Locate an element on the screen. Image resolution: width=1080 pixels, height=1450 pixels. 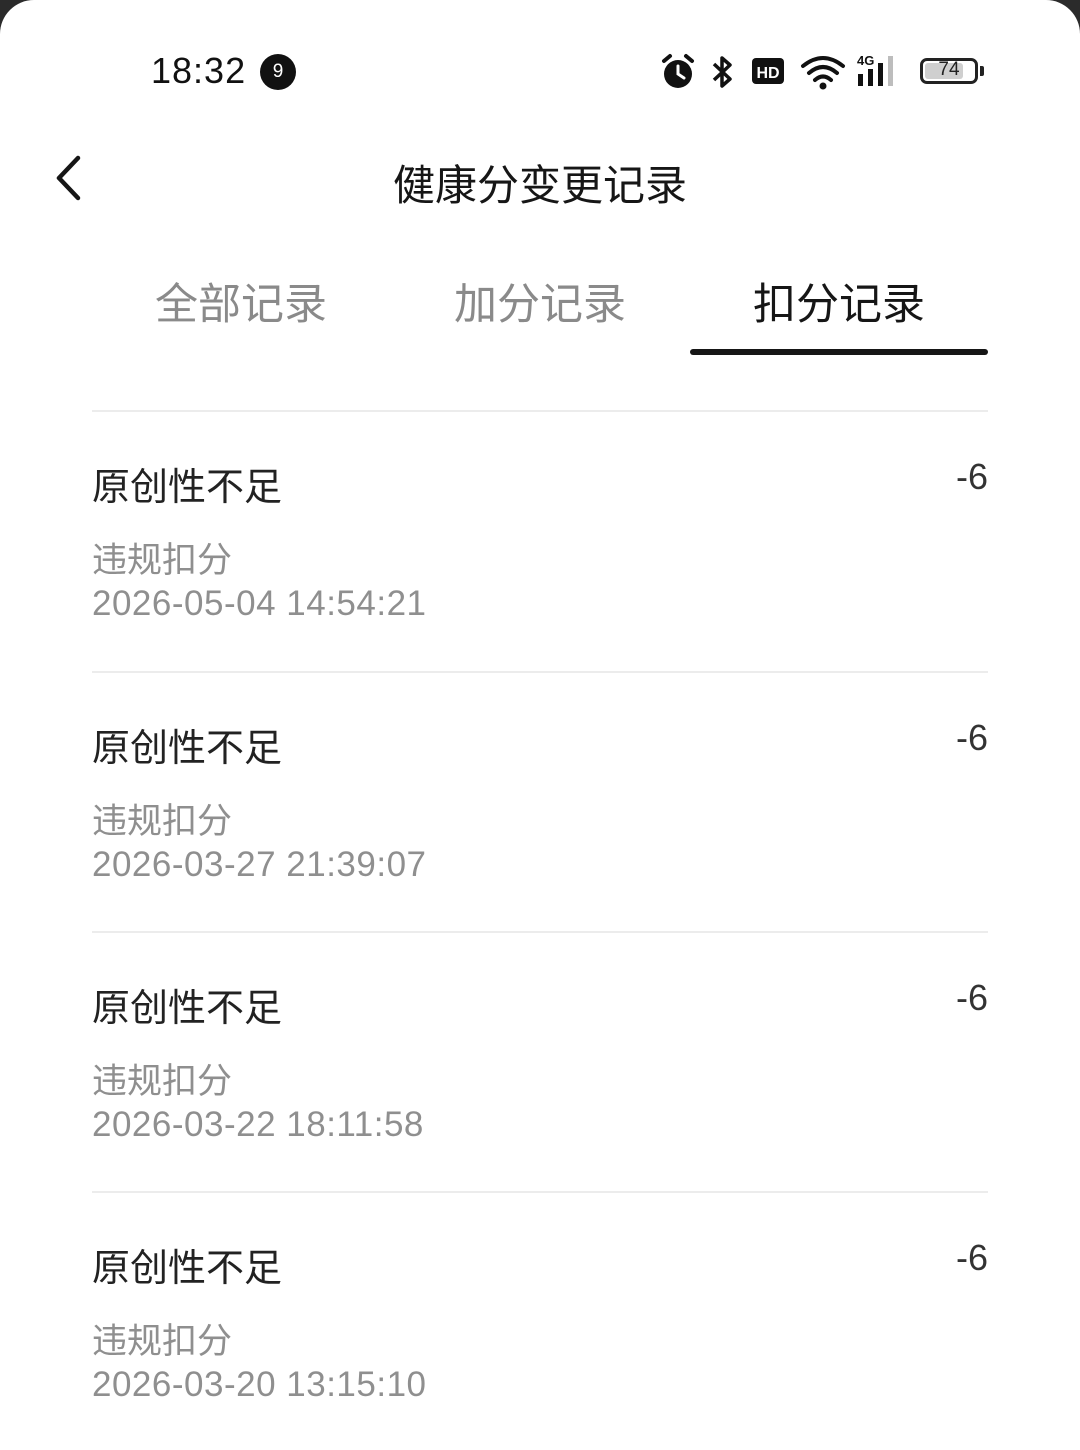
svg-text: 4G is located at coordinates (865, 60).